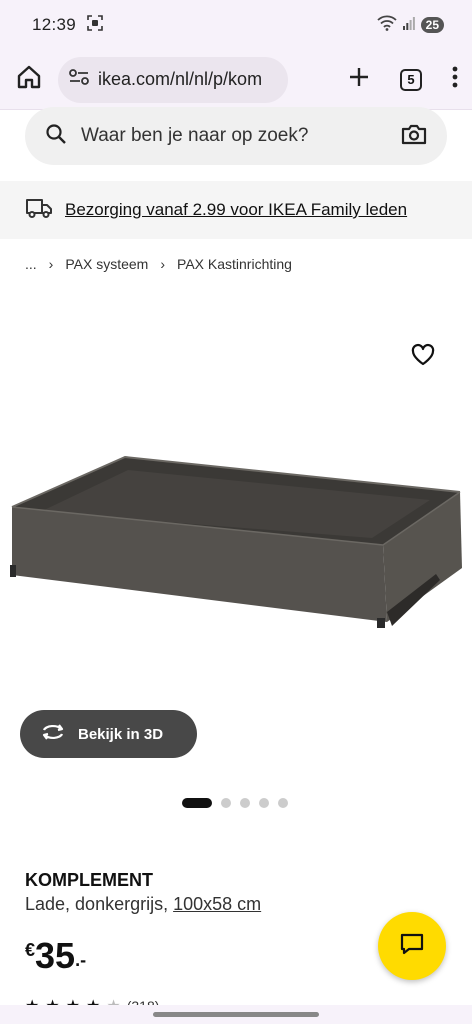 Image resolution: width=472 pixels, height=1024 pixels. What do you see at coordinates (81, 960) in the screenshot?
I see `price-suffix: .-` at bounding box center [81, 960].